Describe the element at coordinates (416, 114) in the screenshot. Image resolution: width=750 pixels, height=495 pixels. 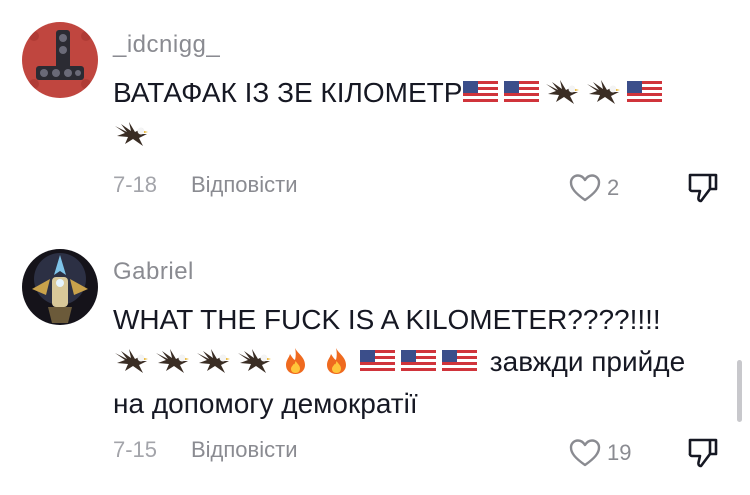
I see `comment-text: ВАТАФАК ІЗ ЗЕ КІЛОМЕТР` at that location.